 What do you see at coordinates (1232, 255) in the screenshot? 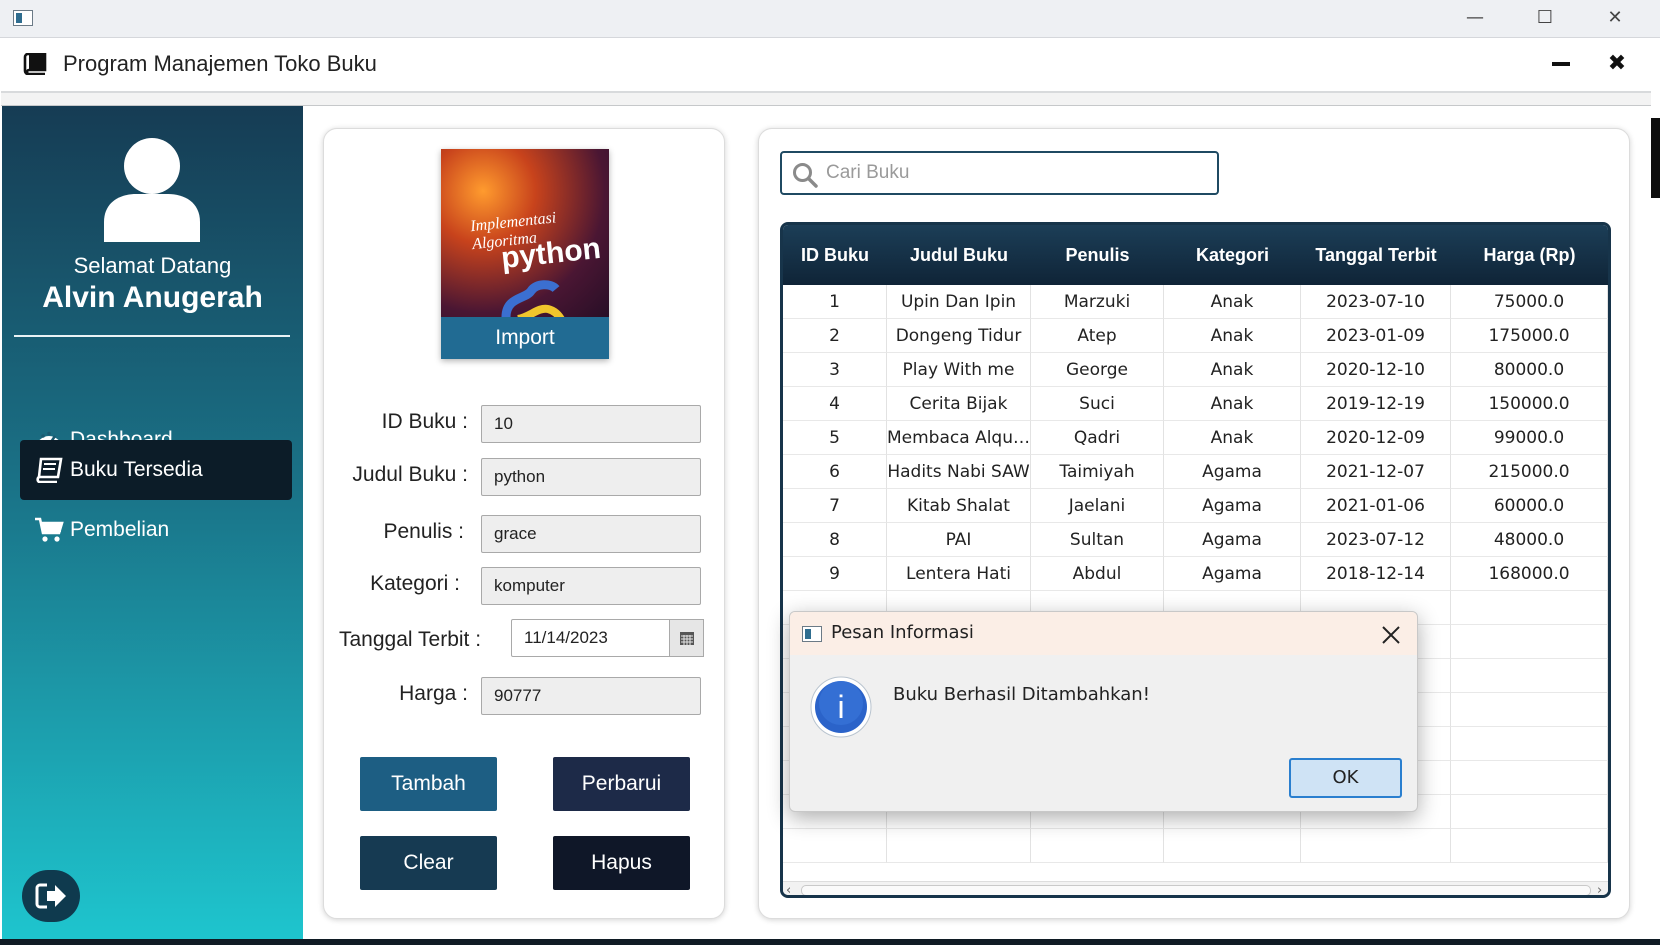
I see `column-header: Kategori` at bounding box center [1232, 255].